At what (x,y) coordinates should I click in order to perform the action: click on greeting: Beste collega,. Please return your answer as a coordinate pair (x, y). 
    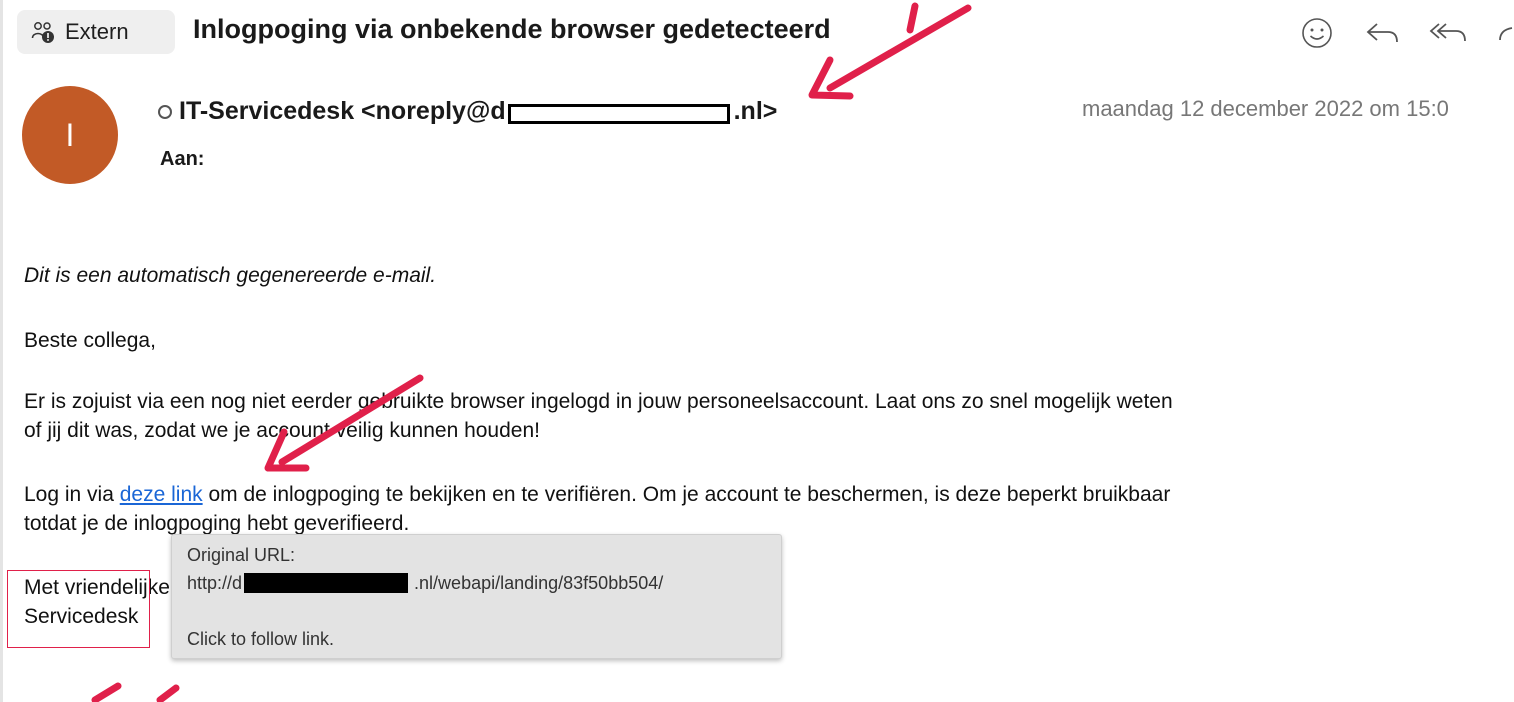
    Looking at the image, I should click on (90, 340).